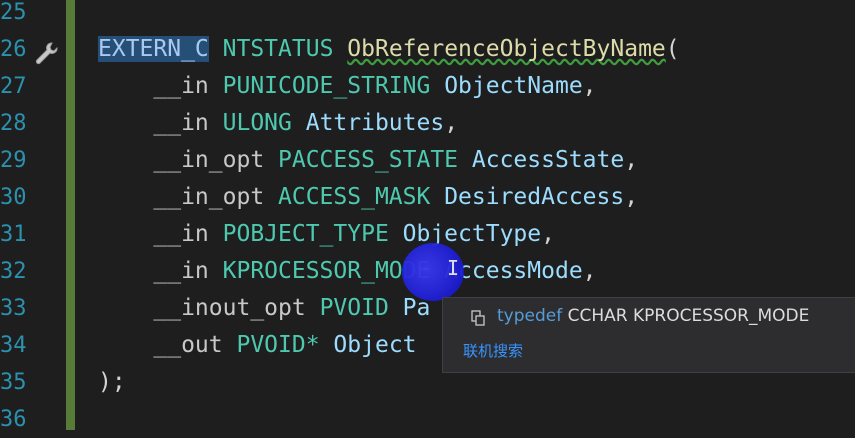 The height and width of the screenshot is (438, 855). I want to click on code-line: 31 __in POBJECT_TYPE ObjectType,, so click(427, 234).